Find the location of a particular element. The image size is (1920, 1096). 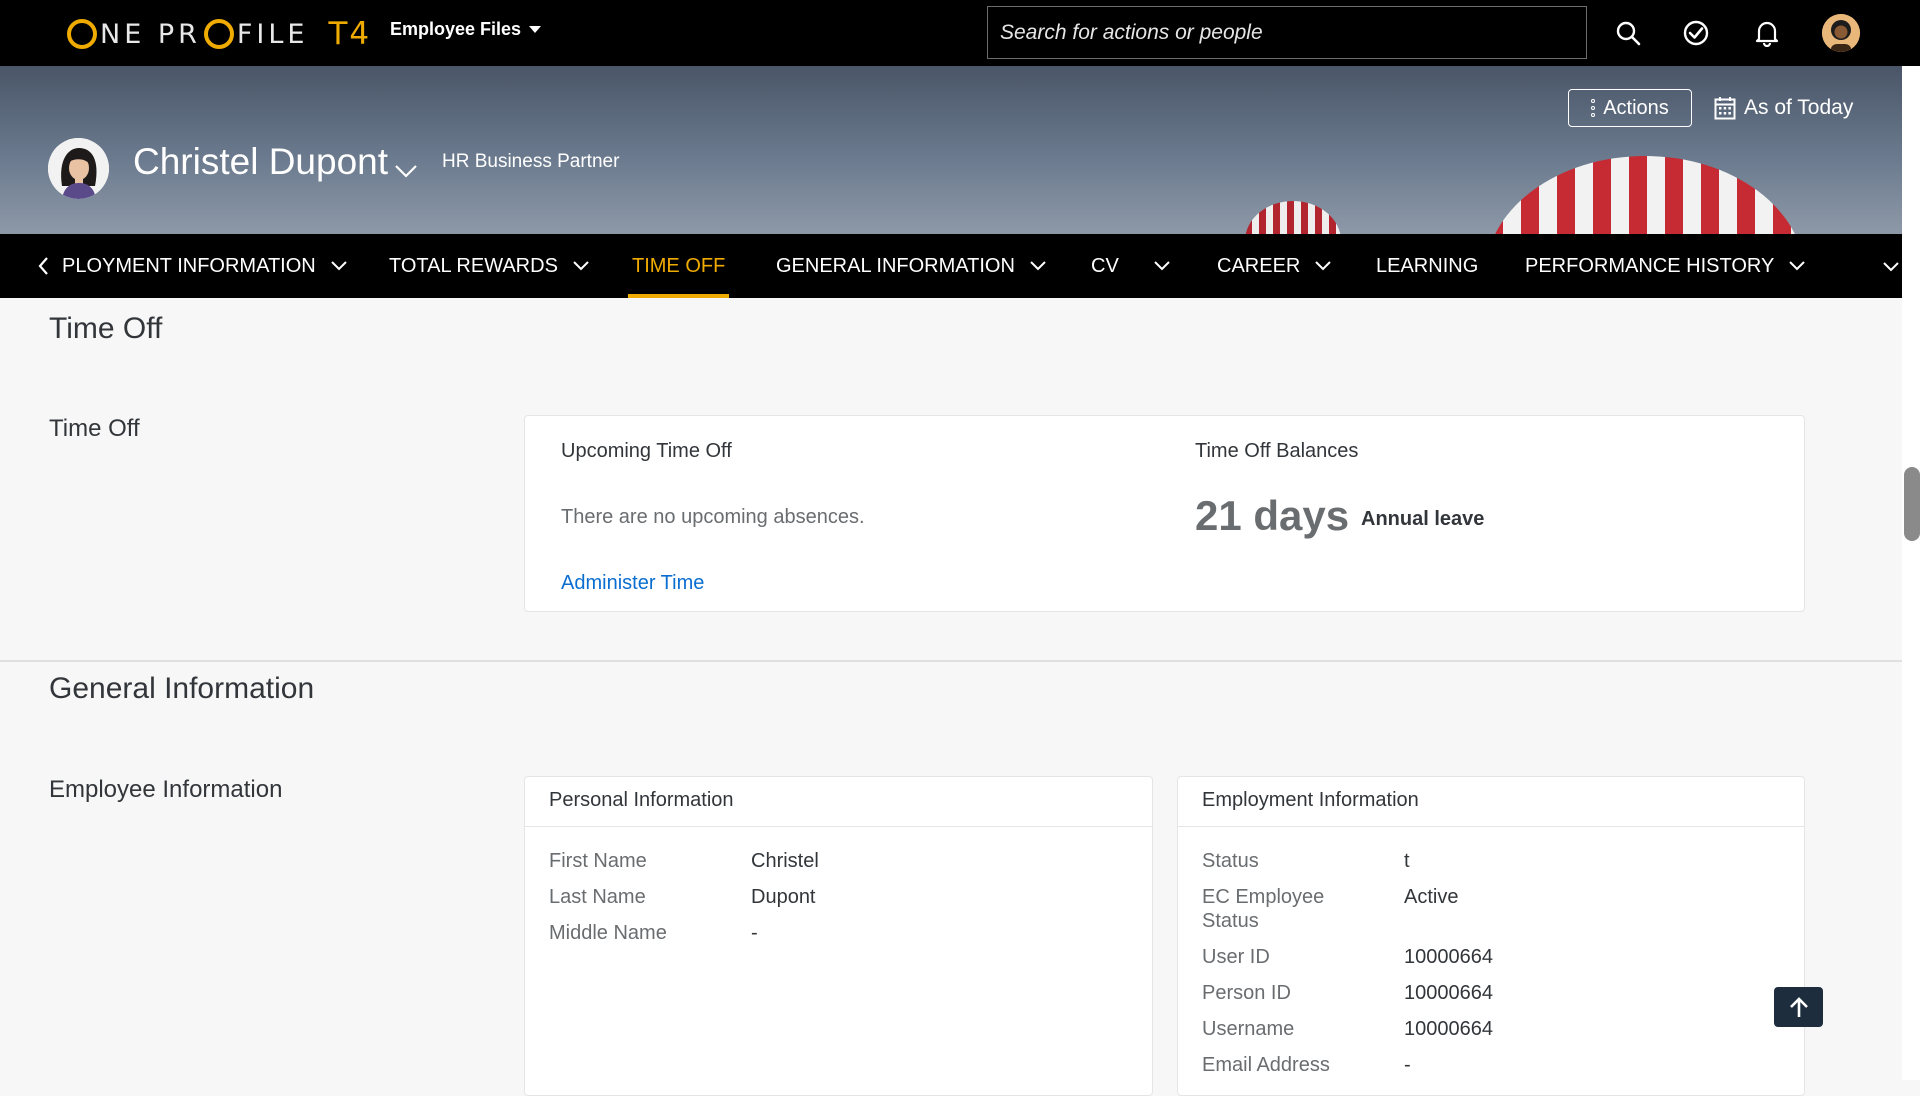

logo-suffix: T4 is located at coordinates (350, 34).